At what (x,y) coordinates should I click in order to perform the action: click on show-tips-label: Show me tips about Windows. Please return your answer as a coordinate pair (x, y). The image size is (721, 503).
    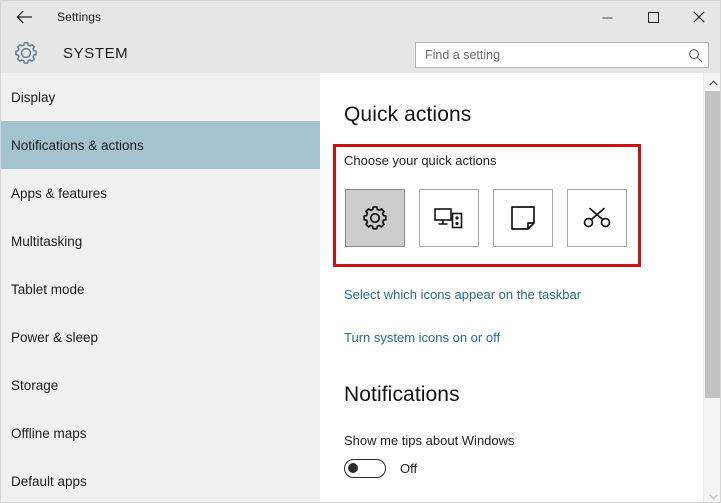
    Looking at the image, I should click on (429, 440).